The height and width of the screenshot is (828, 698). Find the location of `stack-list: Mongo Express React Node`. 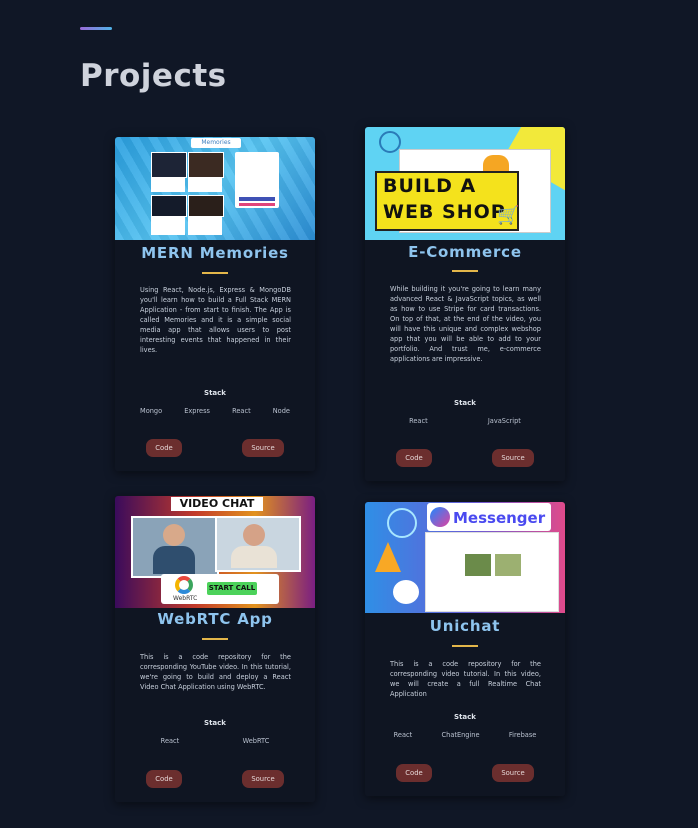

stack-list: Mongo Express React Node is located at coordinates (215, 411).